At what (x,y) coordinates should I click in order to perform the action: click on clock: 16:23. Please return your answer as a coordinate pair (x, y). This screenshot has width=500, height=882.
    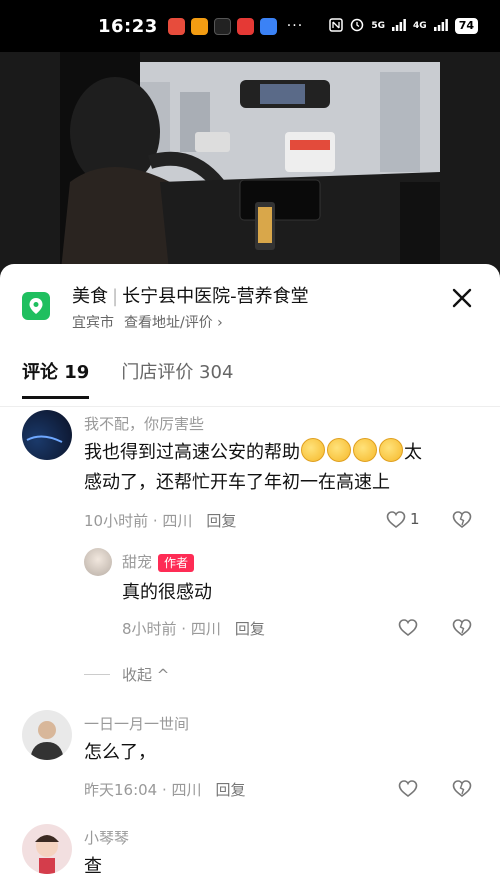
    Looking at the image, I should click on (128, 26).